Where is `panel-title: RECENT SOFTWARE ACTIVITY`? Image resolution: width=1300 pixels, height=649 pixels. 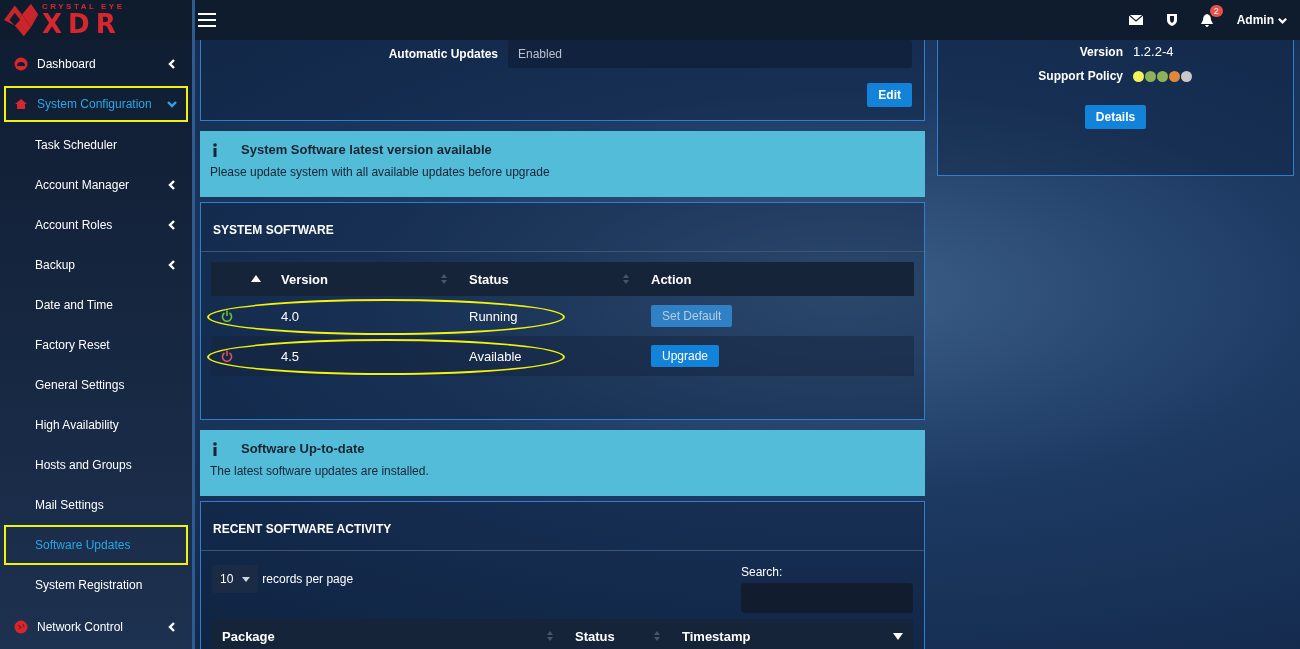
panel-title: RECENT SOFTWARE ACTIVITY is located at coordinates (562, 526).